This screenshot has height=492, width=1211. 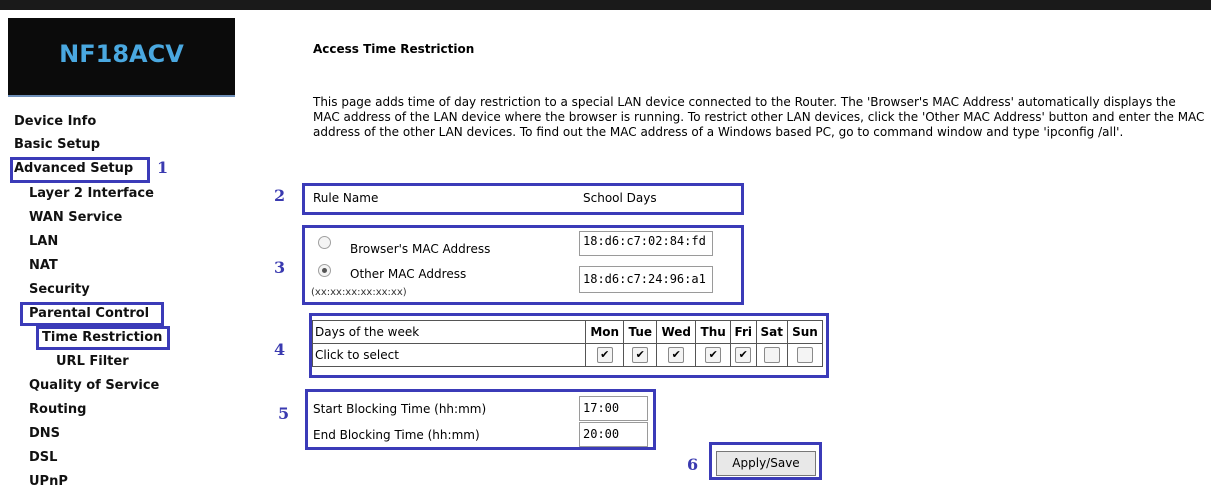 What do you see at coordinates (394, 49) in the screenshot?
I see `page-title: Access Time Restriction` at bounding box center [394, 49].